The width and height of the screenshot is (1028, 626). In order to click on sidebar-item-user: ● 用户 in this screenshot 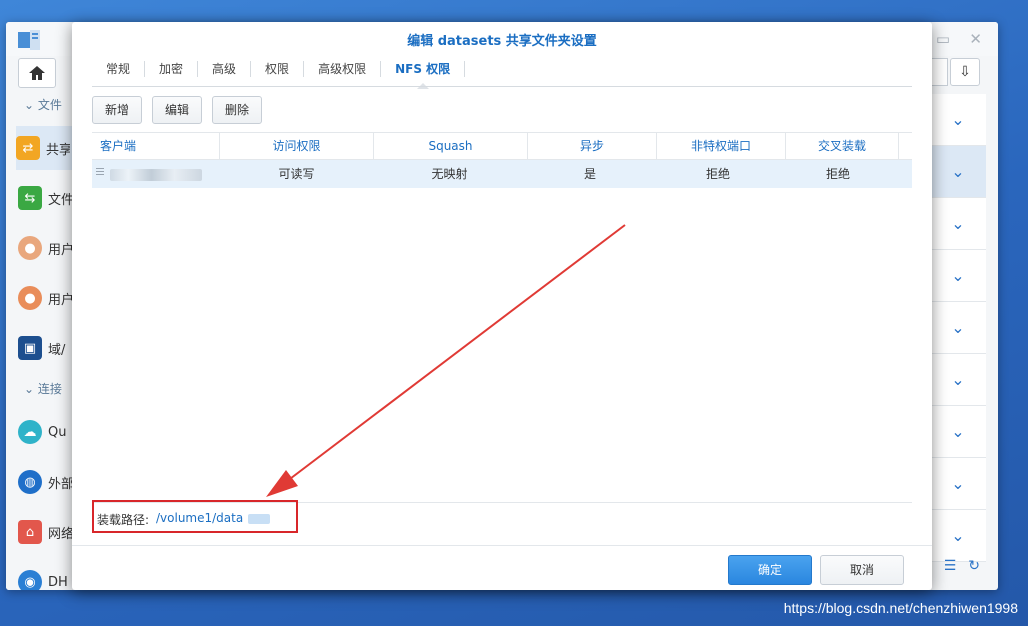, I will do `click(48, 248)`.